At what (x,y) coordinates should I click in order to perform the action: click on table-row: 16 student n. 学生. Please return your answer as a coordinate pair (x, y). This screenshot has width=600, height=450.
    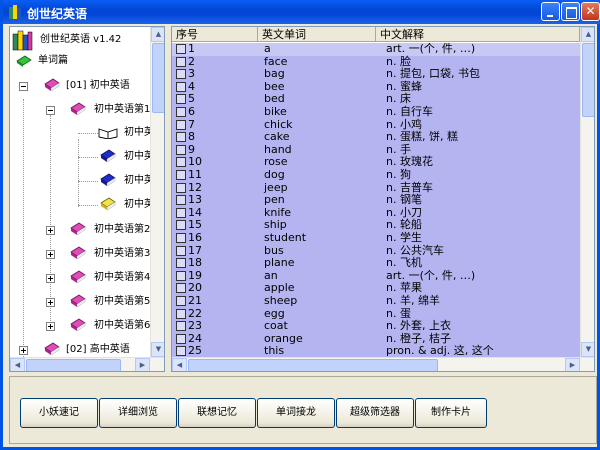
    Looking at the image, I should click on (376, 238).